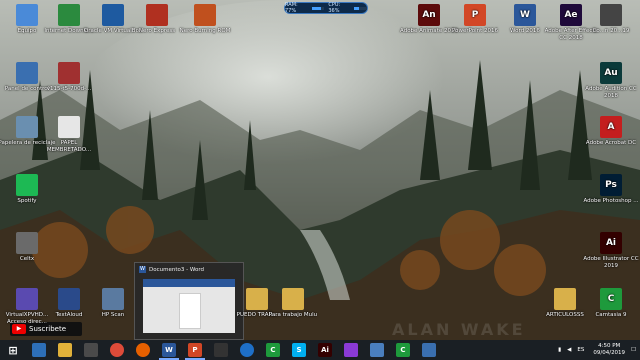  I want to click on ram-label: RAM: 77%, so click(291, 8).